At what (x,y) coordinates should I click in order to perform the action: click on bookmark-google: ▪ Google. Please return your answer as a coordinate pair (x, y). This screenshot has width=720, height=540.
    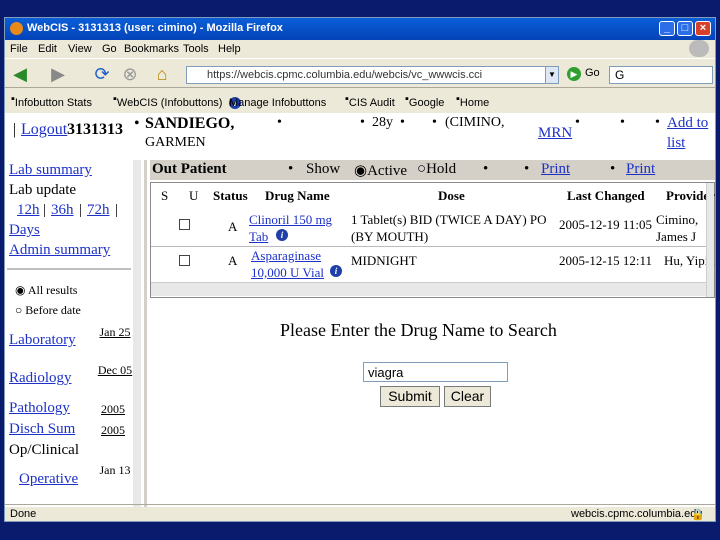
    Looking at the image, I should click on (424, 101).